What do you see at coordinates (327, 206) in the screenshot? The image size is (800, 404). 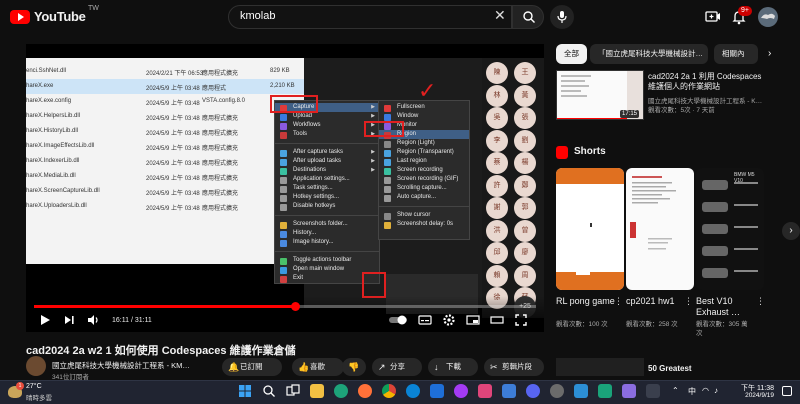 I see `main-menu-item: Disable hotkeys` at bounding box center [327, 206].